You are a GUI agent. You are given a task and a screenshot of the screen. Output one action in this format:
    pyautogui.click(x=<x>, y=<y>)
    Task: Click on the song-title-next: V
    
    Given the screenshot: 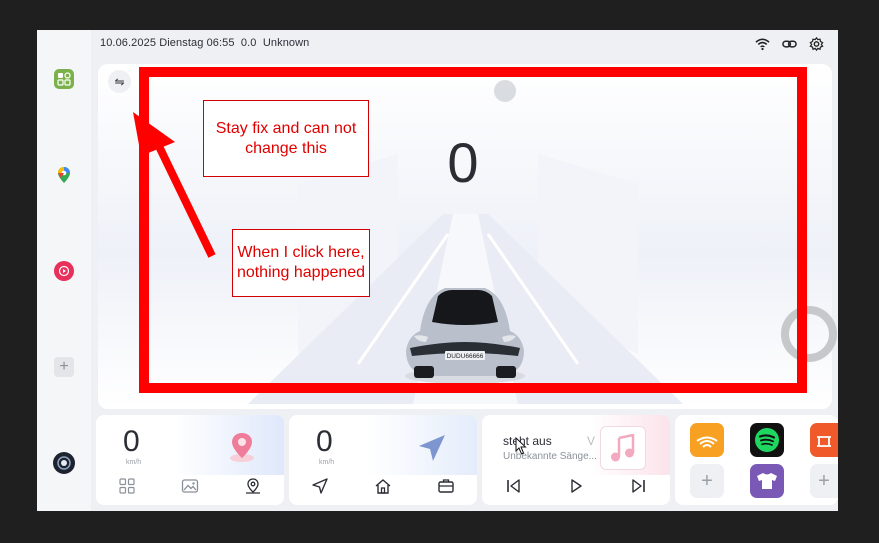 What is the action you would take?
    pyautogui.click(x=591, y=441)
    